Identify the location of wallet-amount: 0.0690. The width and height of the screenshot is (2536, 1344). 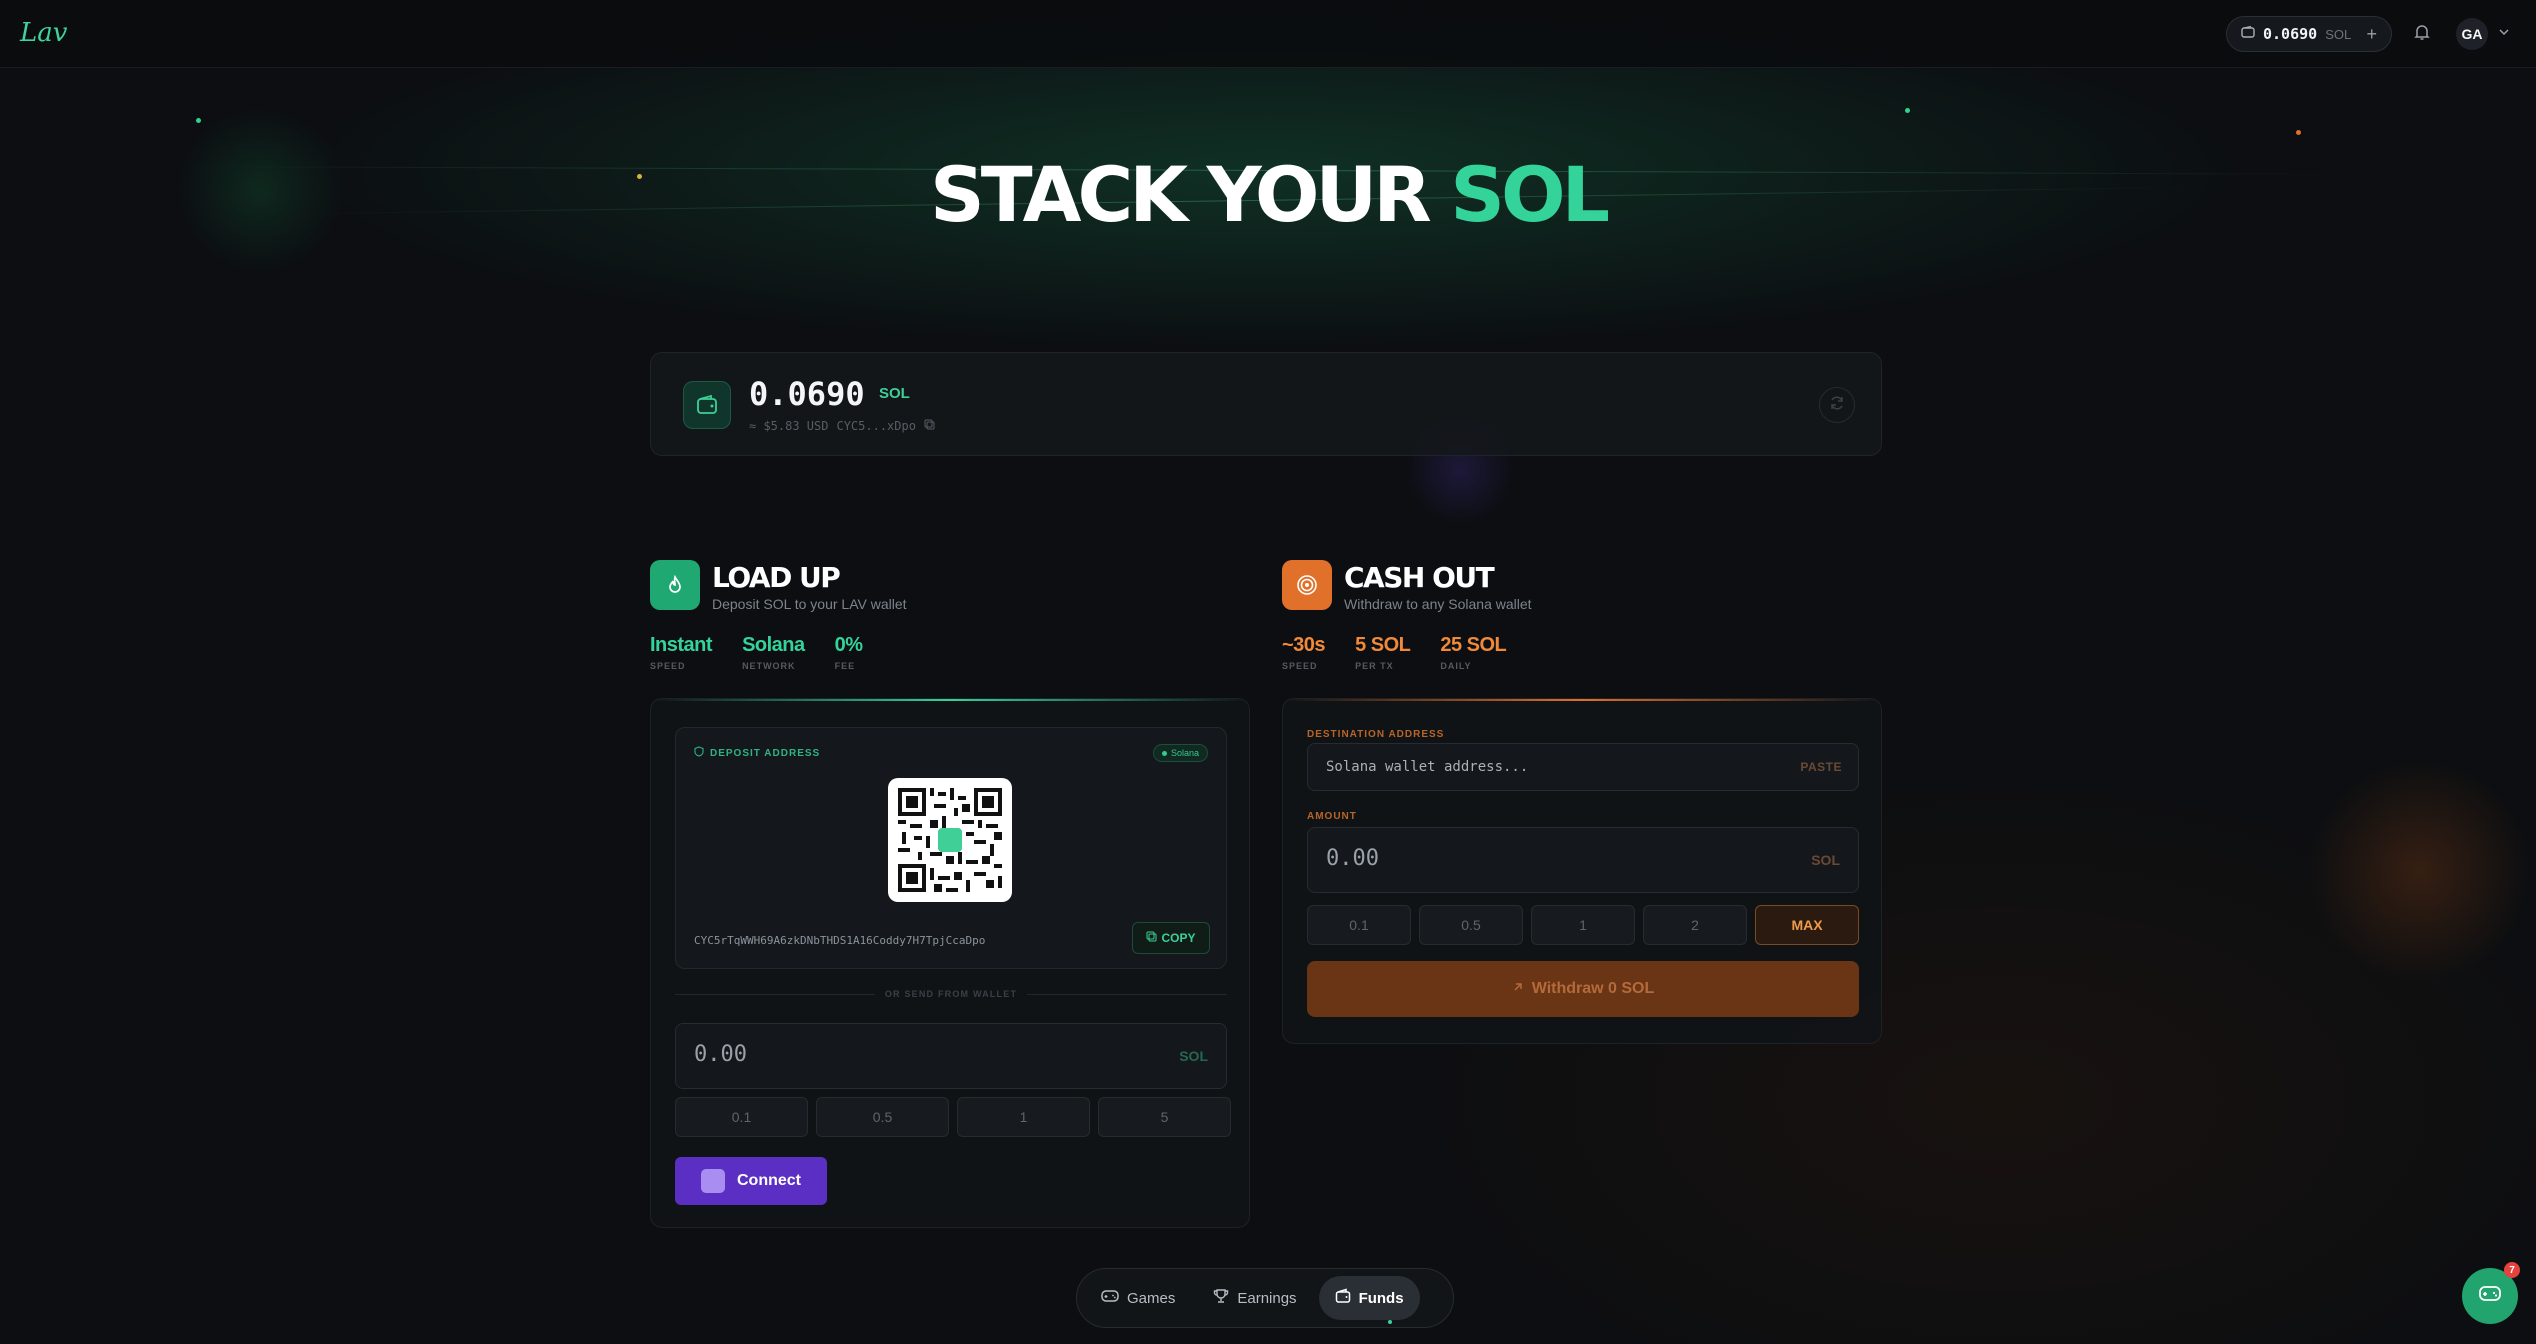
(807, 394).